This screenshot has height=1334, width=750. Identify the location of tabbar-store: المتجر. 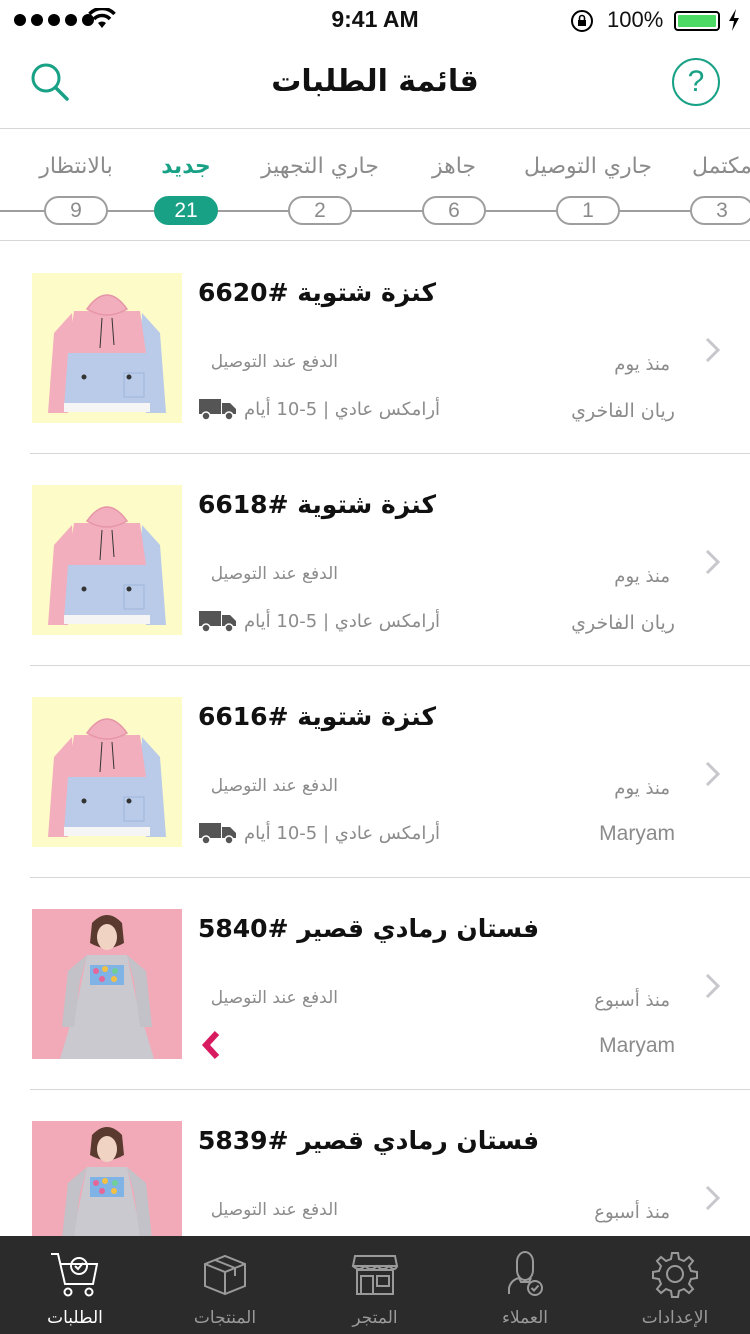
(375, 1285).